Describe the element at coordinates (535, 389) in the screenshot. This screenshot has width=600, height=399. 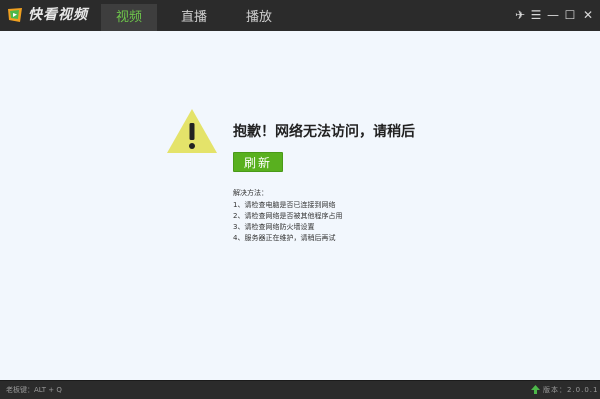
I see `upgrade-arrow-icon` at that location.